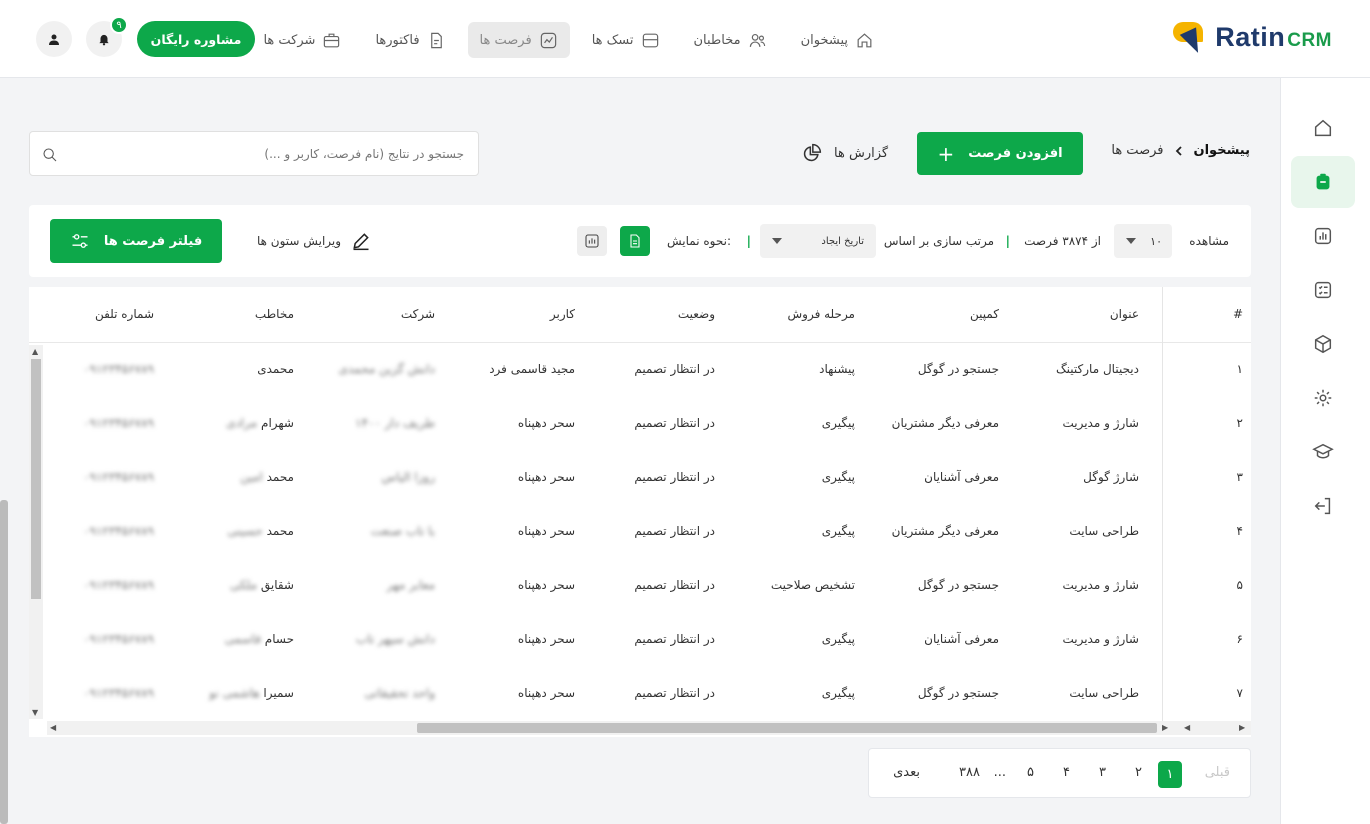  Describe the element at coordinates (277, 585) in the screenshot. I see `contact-first-name: شقایق` at that location.